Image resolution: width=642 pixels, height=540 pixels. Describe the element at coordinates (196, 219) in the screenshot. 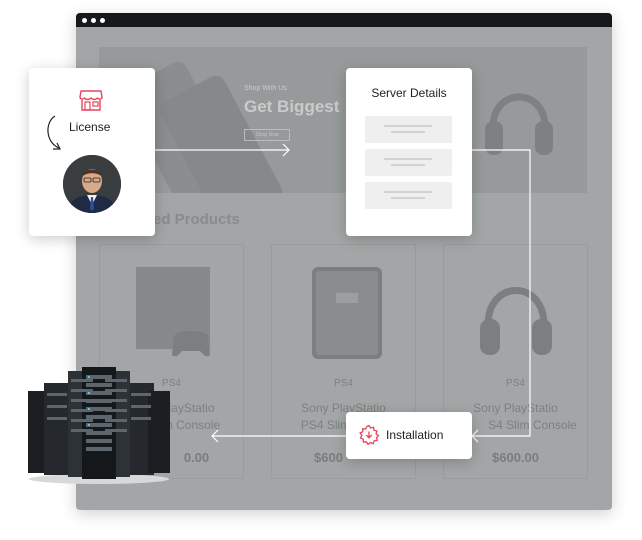

I see `section-title: ed Products` at that location.